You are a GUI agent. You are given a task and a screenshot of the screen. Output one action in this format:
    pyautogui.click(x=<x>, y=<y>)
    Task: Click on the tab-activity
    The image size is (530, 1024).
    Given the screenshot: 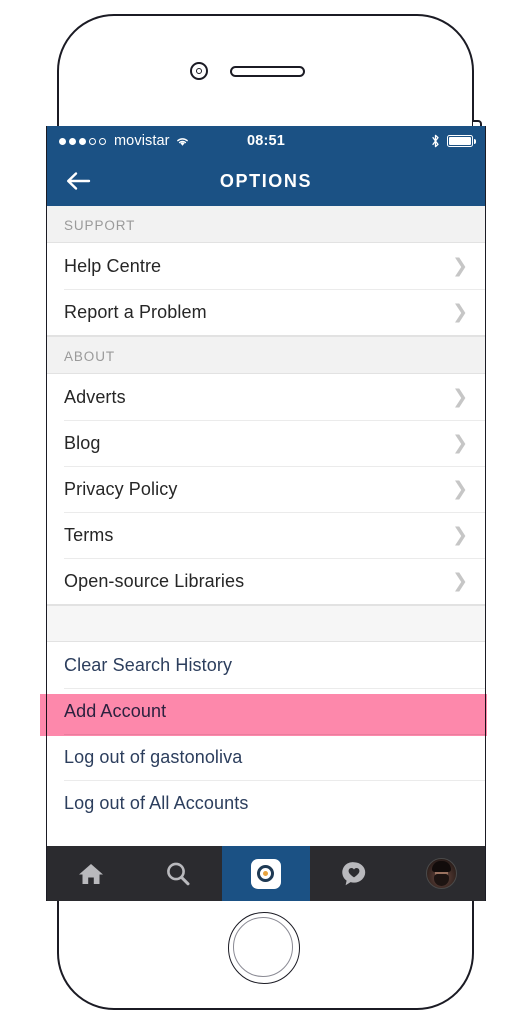 What is the action you would take?
    pyautogui.click(x=354, y=873)
    